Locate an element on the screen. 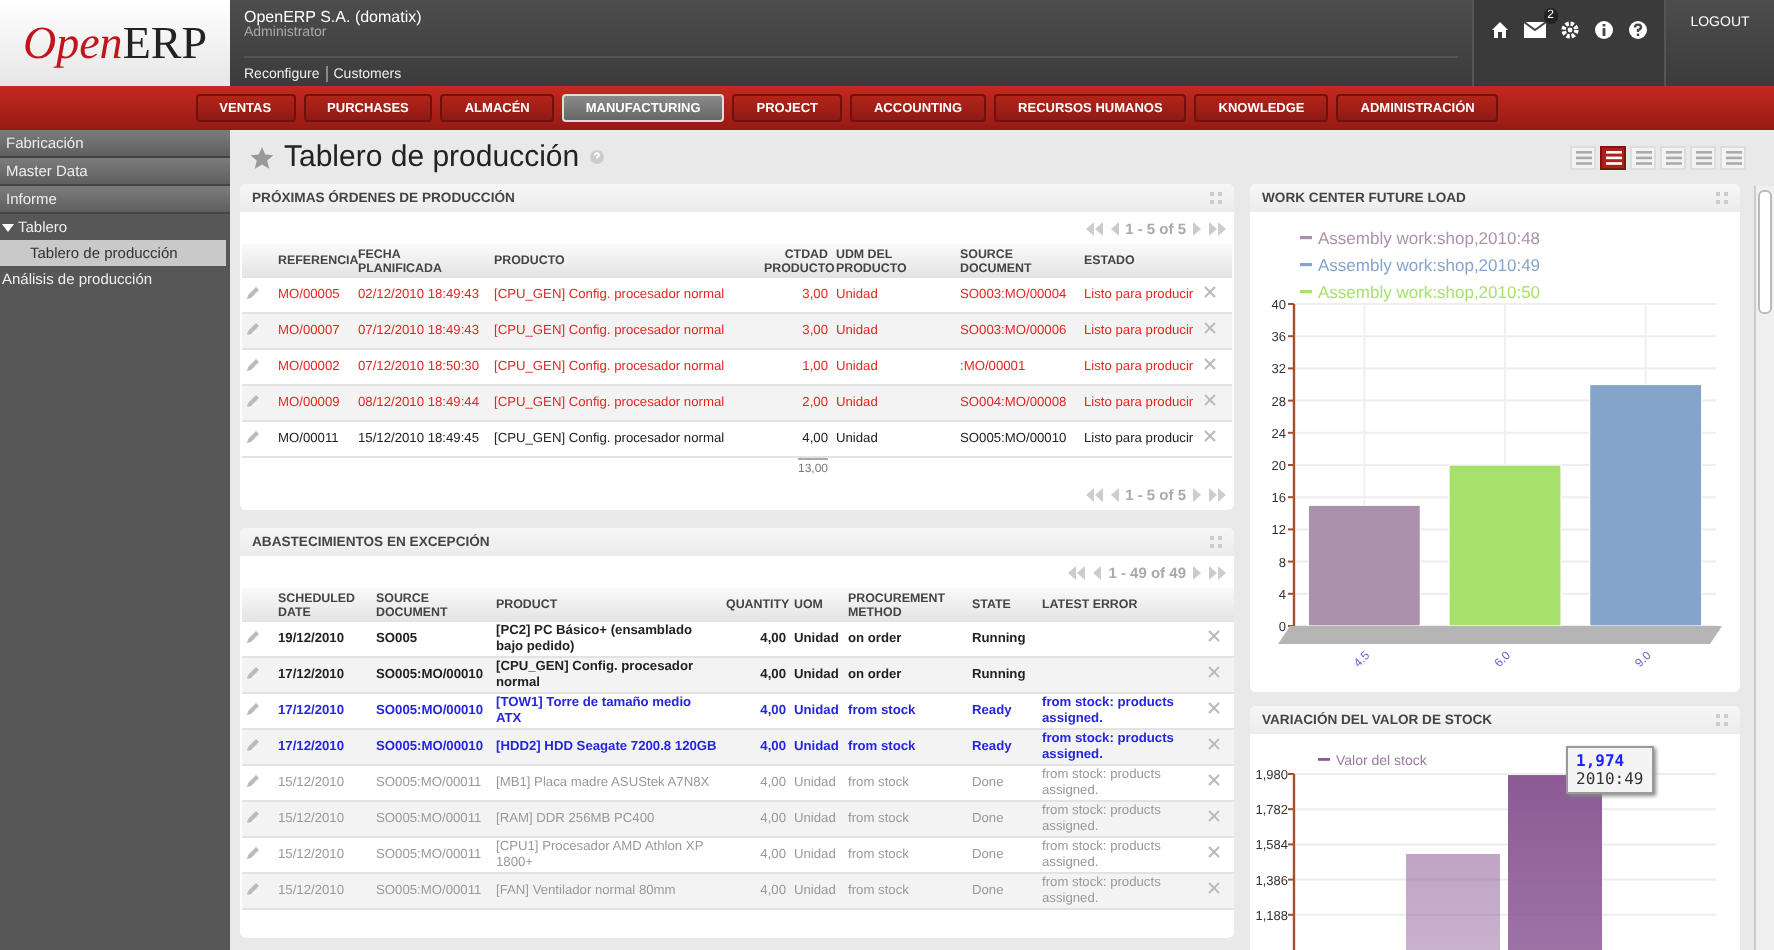  logo: OpenERP is located at coordinates (115, 43).